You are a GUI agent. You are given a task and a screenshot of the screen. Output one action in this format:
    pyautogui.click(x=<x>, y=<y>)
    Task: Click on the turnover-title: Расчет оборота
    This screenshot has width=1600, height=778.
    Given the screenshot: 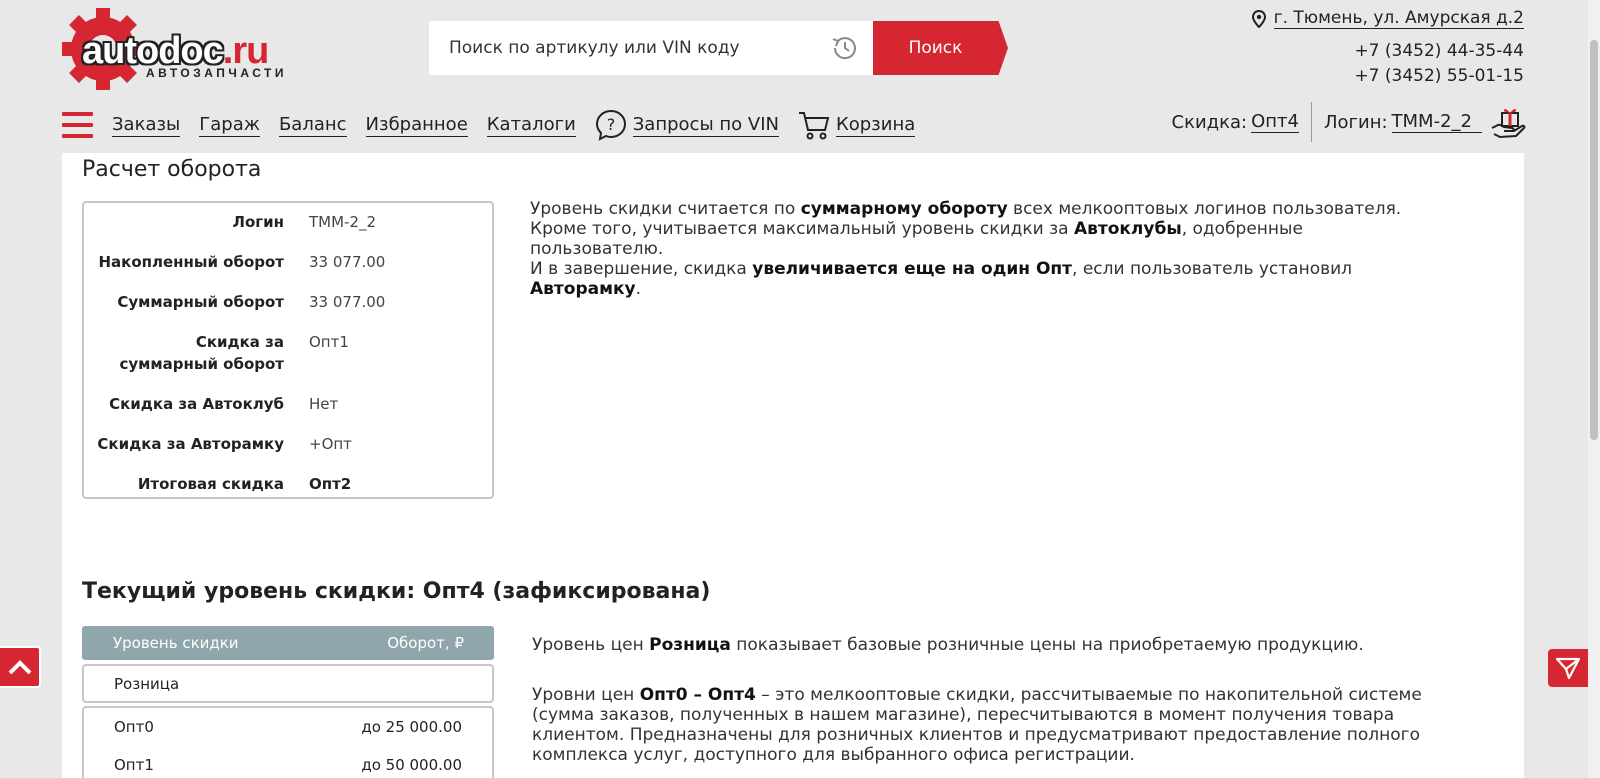 What is the action you would take?
    pyautogui.click(x=172, y=169)
    